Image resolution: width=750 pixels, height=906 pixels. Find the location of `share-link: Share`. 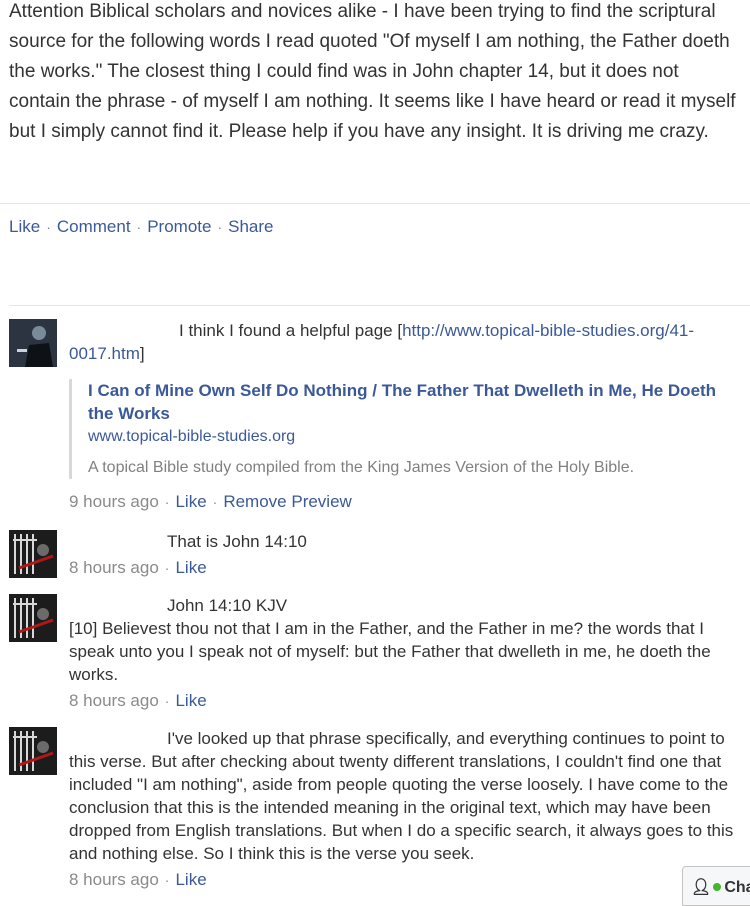

share-link: Share is located at coordinates (250, 226).